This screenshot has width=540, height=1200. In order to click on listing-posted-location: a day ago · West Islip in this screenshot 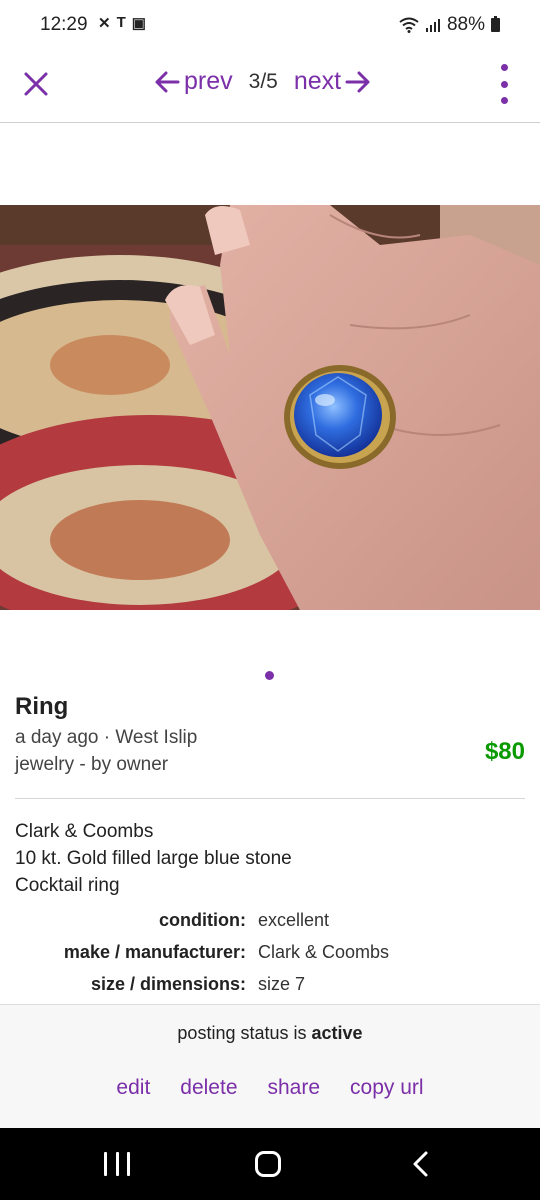, I will do `click(106, 737)`.